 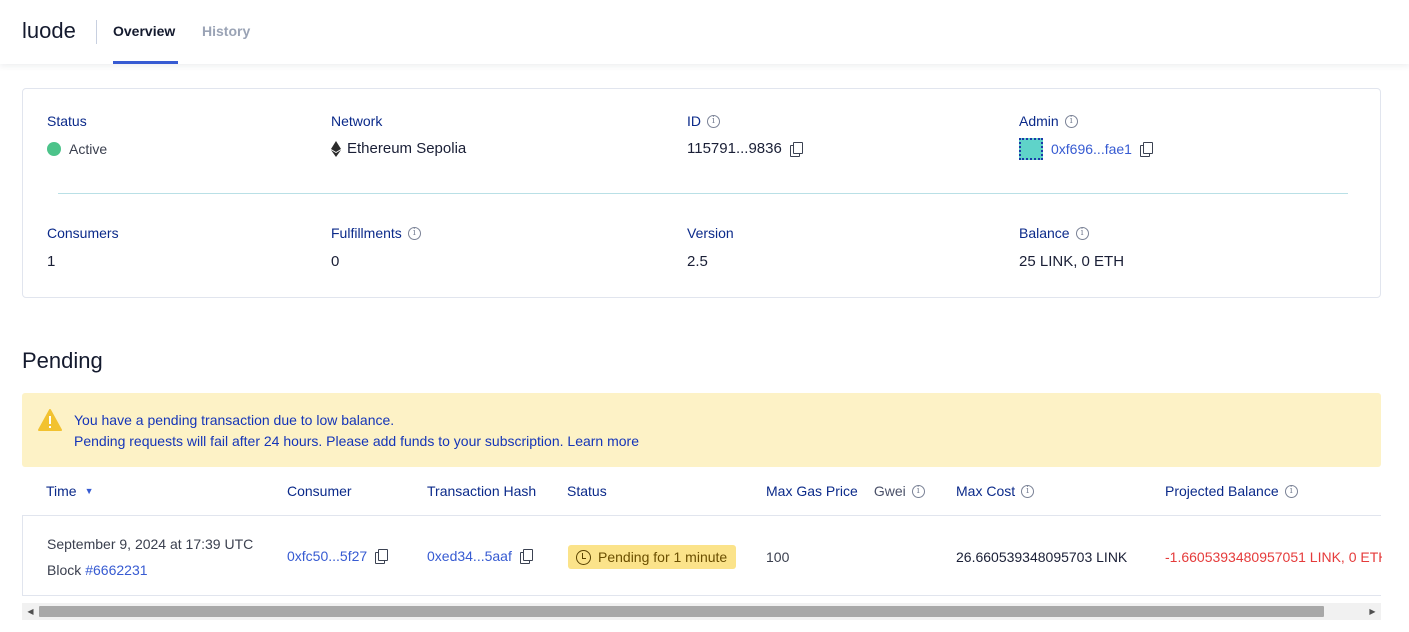 I want to click on admin-value: 0xf696...fae1, so click(x=1086, y=149).